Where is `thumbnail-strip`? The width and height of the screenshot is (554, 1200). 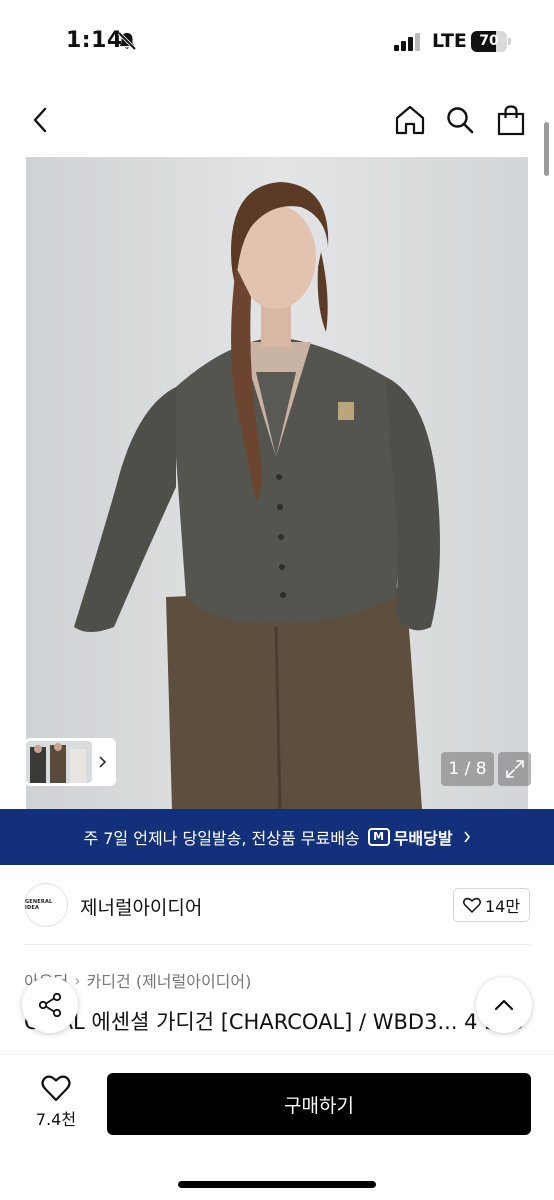 thumbnail-strip is located at coordinates (70, 762).